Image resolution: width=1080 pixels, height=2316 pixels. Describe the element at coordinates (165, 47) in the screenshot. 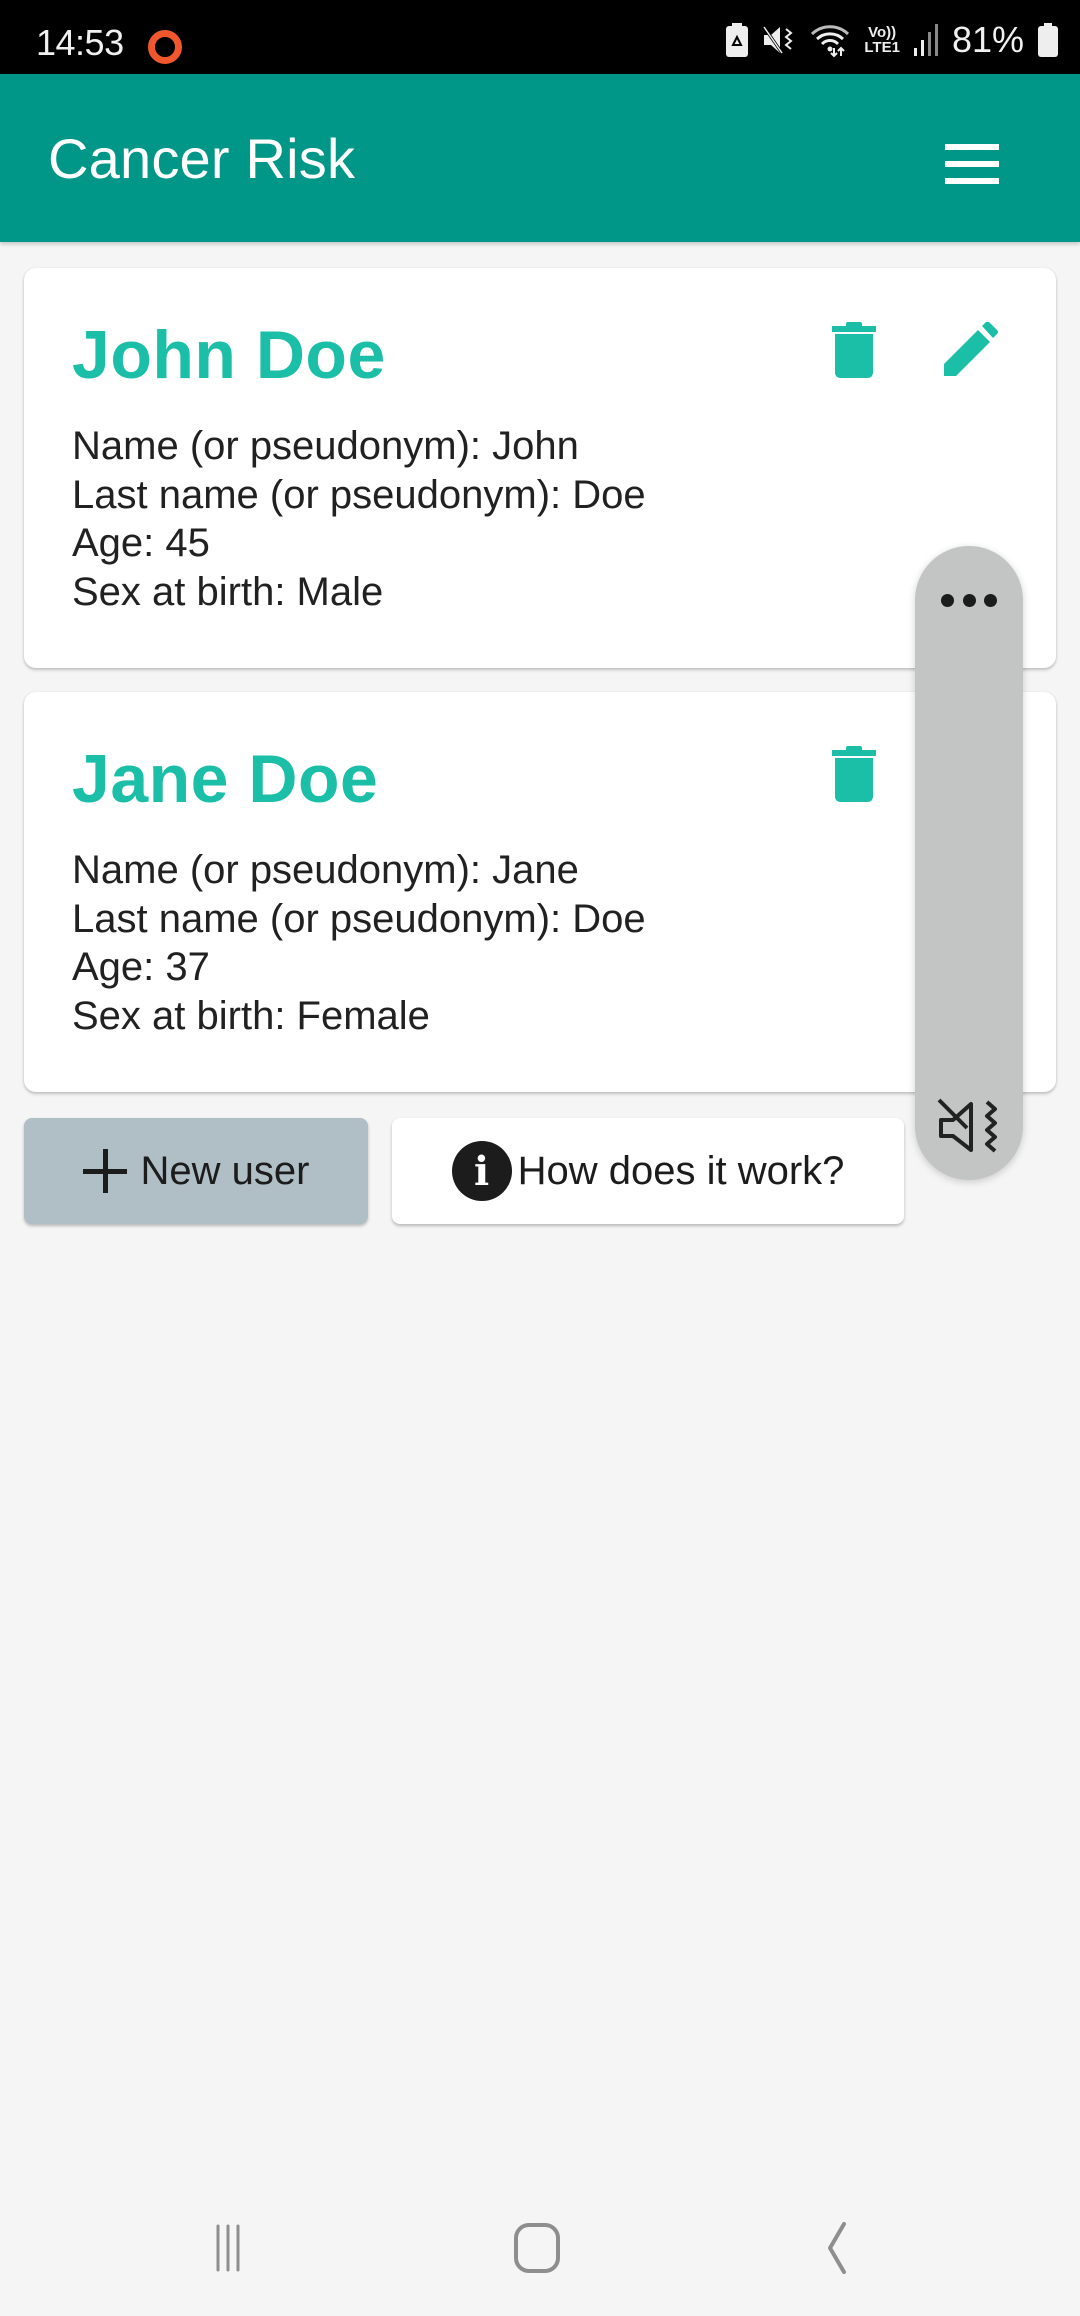

I see `recording-indicator-icon` at that location.